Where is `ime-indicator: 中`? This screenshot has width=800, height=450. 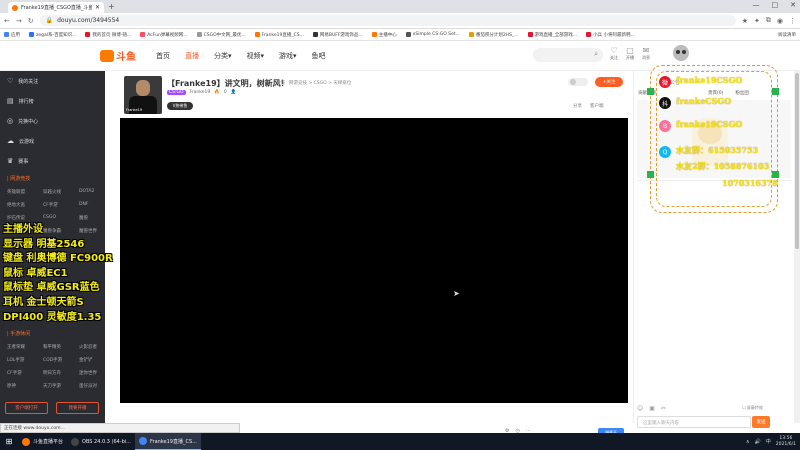
ime-indicator: 中 is located at coordinates (768, 441).